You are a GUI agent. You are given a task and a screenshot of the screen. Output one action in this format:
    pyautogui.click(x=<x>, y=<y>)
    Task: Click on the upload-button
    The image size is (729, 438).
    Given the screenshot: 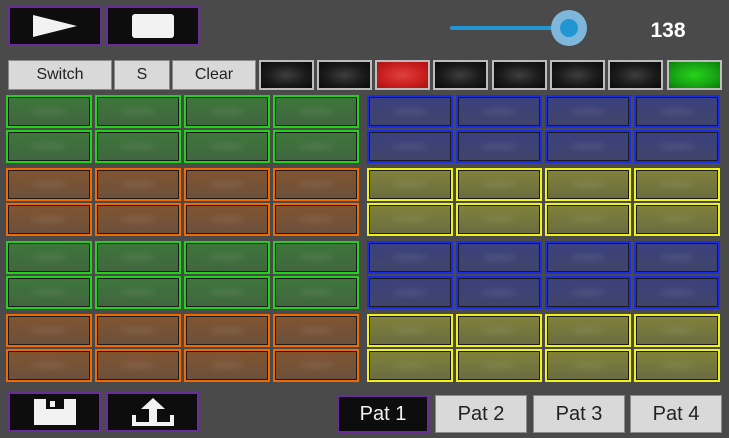 What is the action you would take?
    pyautogui.click(x=152, y=412)
    